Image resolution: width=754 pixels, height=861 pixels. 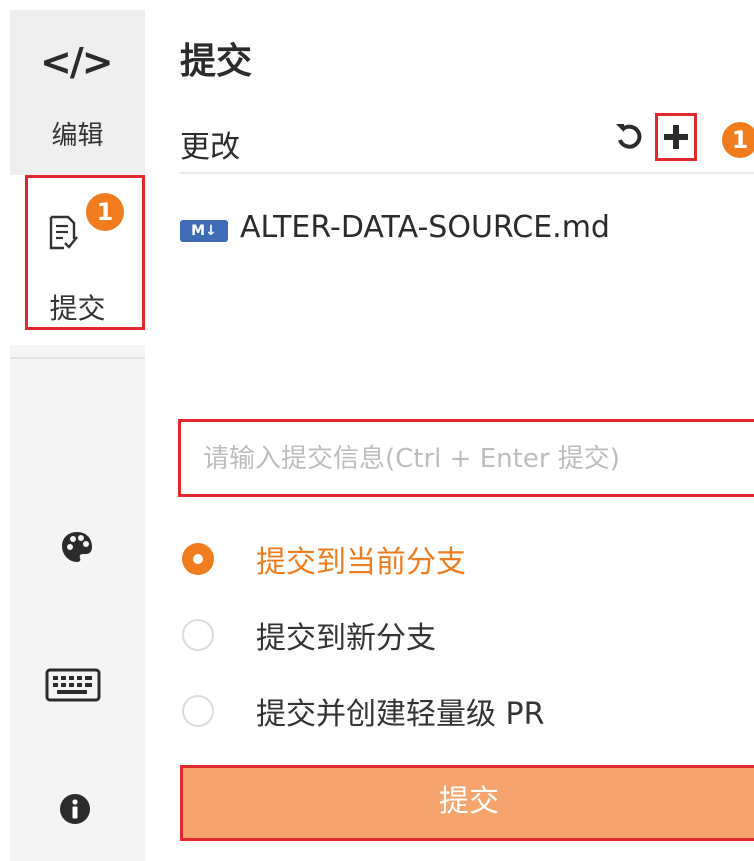 I want to click on keyboard-icon, so click(x=73, y=685).